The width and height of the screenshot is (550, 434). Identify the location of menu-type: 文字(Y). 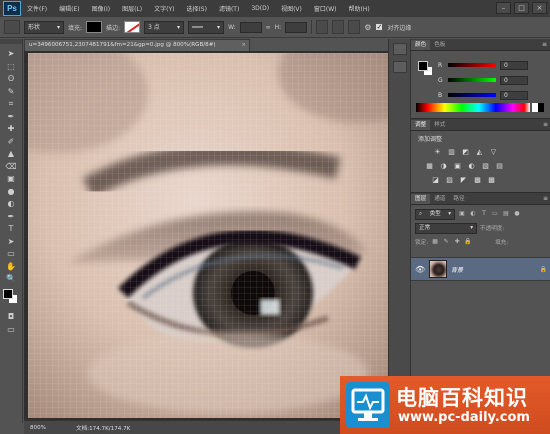
(164, 8).